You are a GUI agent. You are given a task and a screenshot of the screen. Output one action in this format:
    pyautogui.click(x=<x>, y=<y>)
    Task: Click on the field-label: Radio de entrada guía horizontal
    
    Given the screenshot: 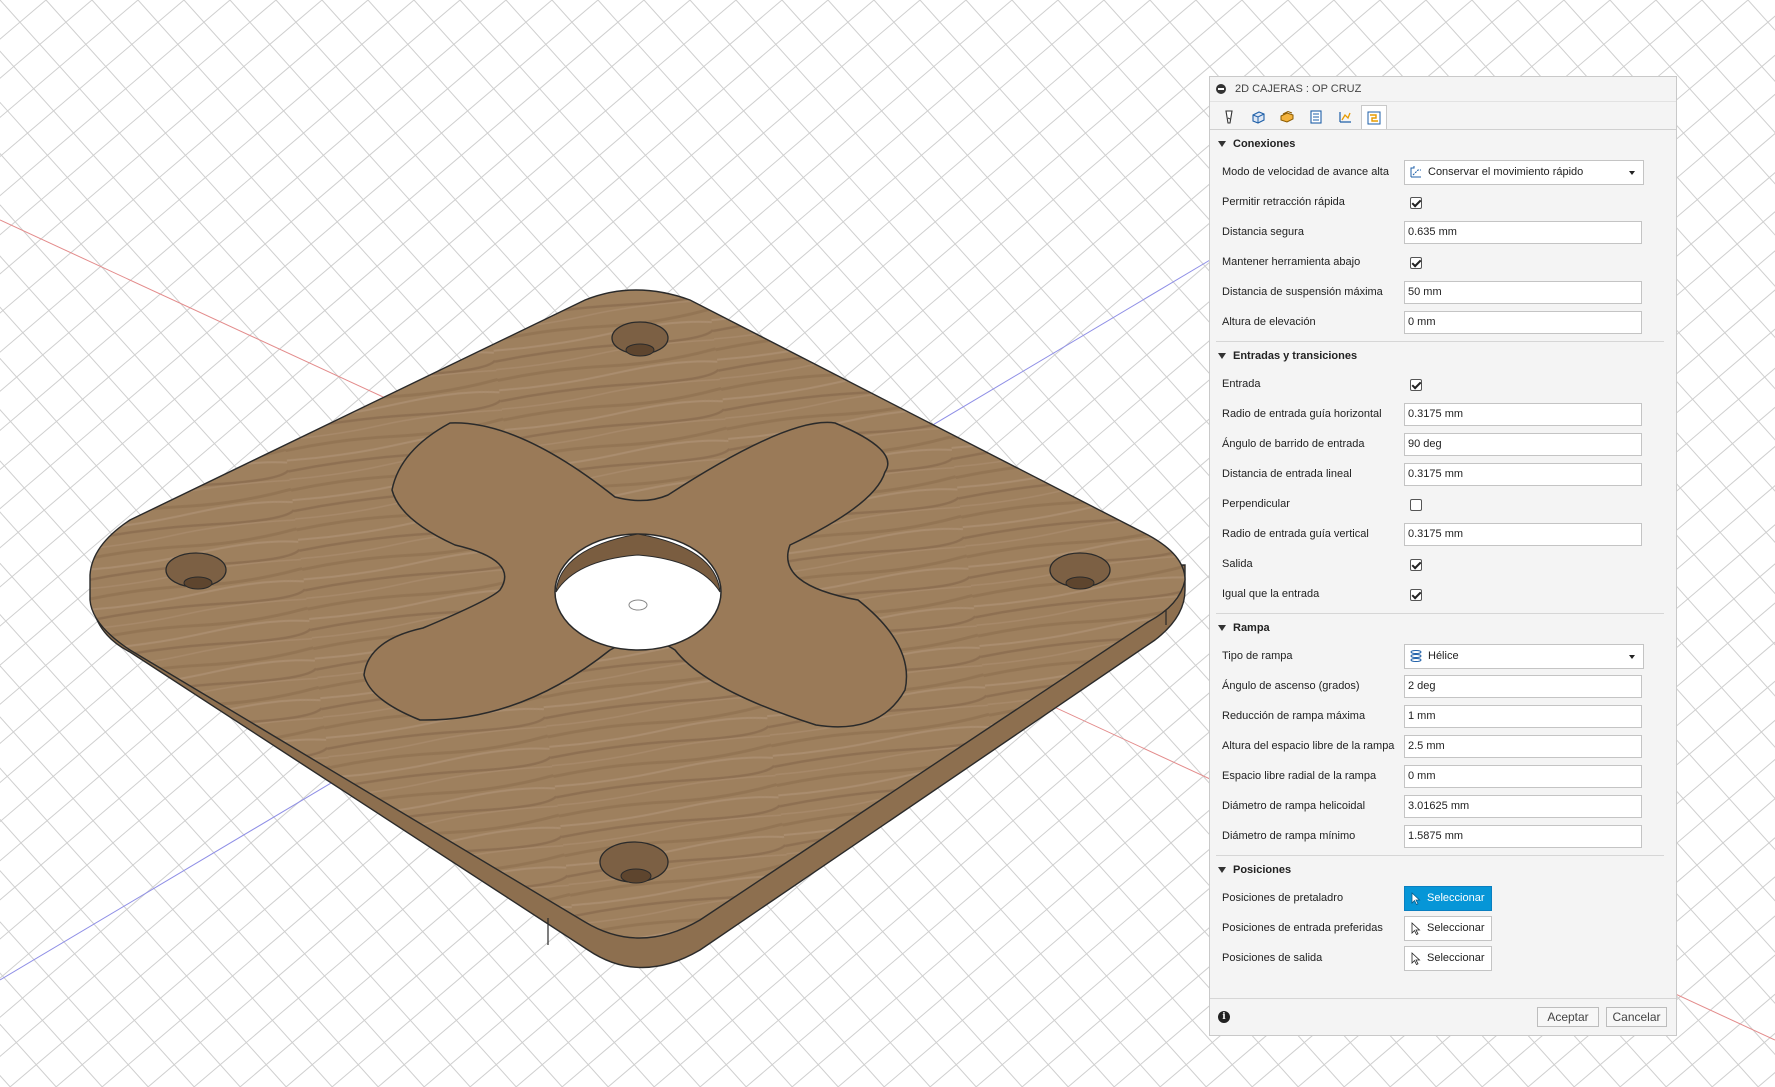 What is the action you would take?
    pyautogui.click(x=1302, y=414)
    